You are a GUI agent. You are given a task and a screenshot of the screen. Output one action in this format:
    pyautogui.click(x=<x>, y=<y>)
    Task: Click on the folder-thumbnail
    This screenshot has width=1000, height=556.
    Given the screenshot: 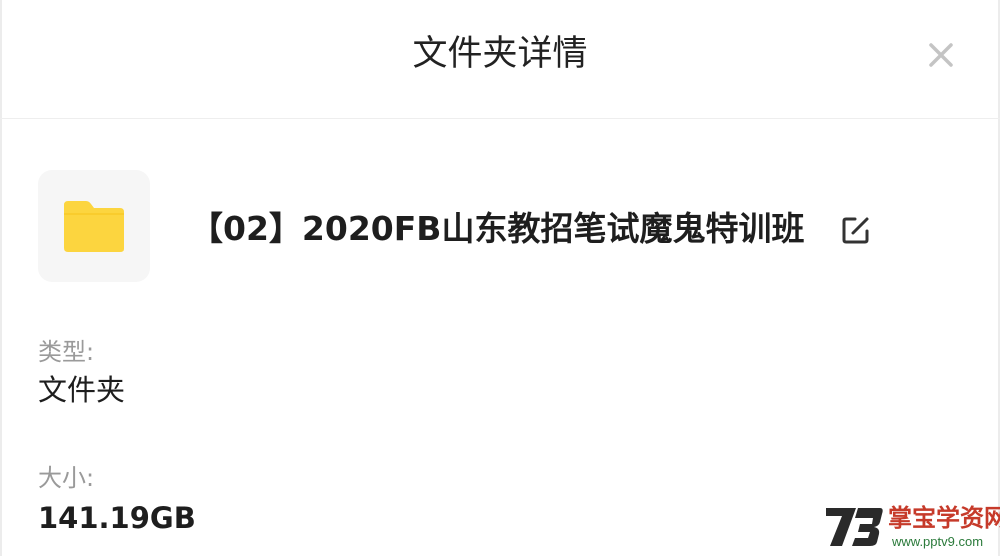 What is the action you would take?
    pyautogui.click(x=94, y=226)
    